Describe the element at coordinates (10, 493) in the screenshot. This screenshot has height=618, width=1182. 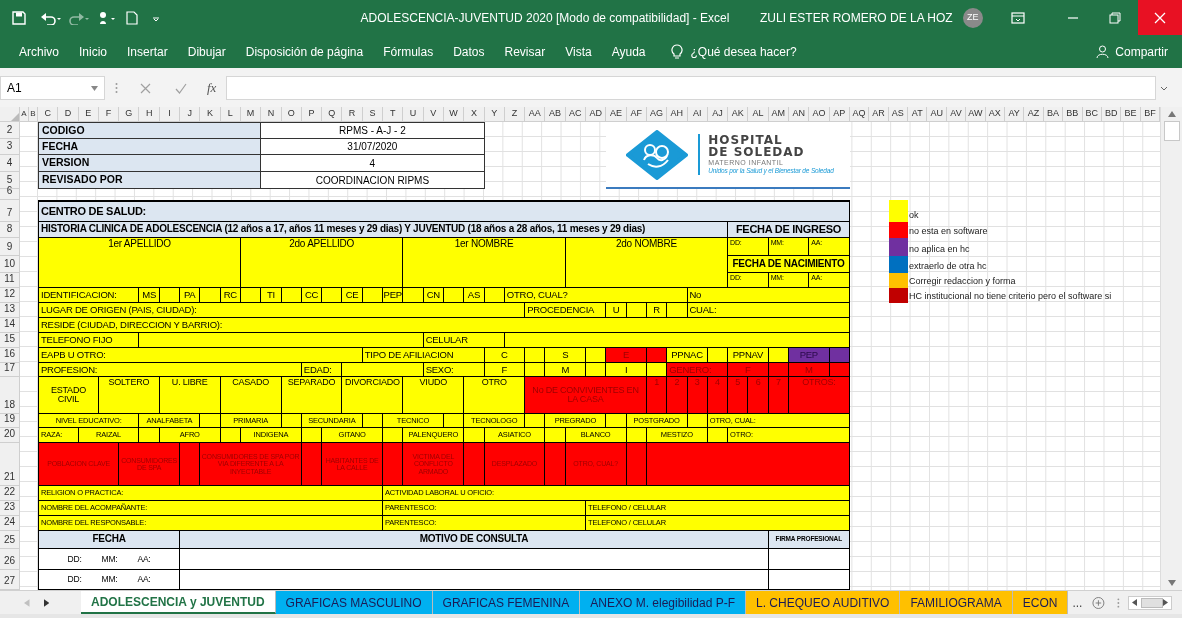
I see `row-header: 22` at that location.